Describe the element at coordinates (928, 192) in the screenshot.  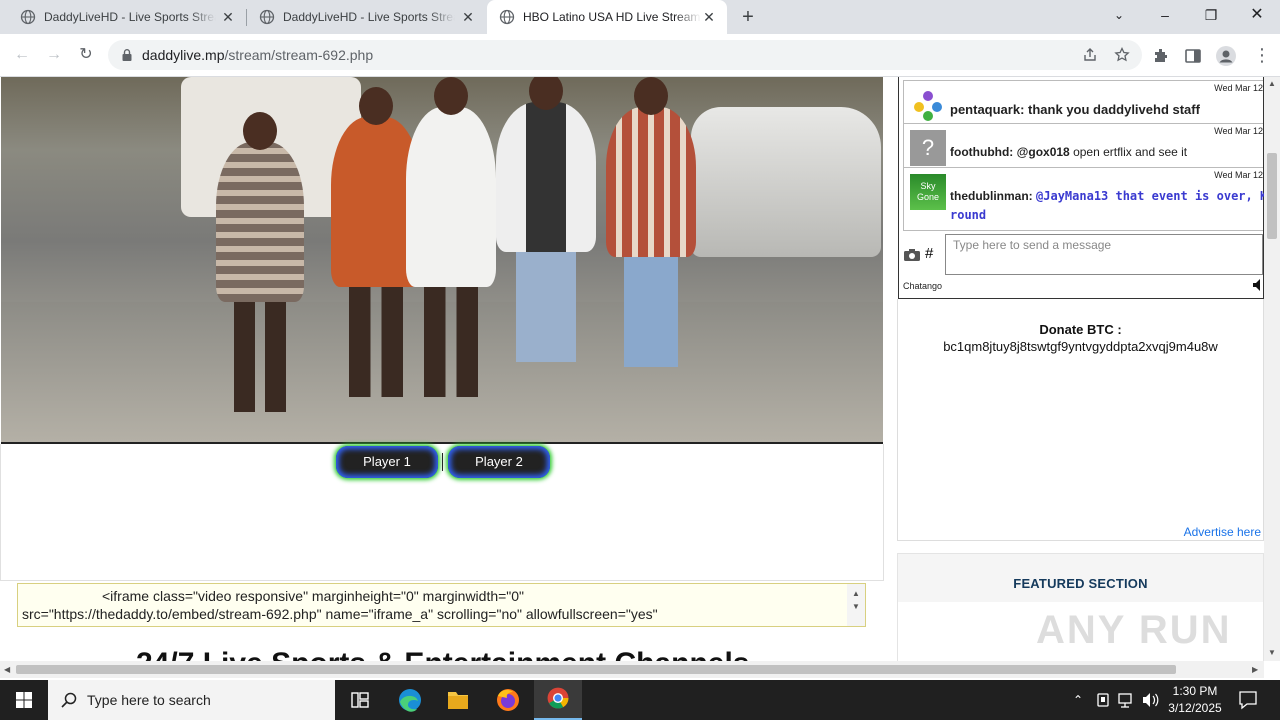
I see `user-avatar: Sky Gone` at that location.